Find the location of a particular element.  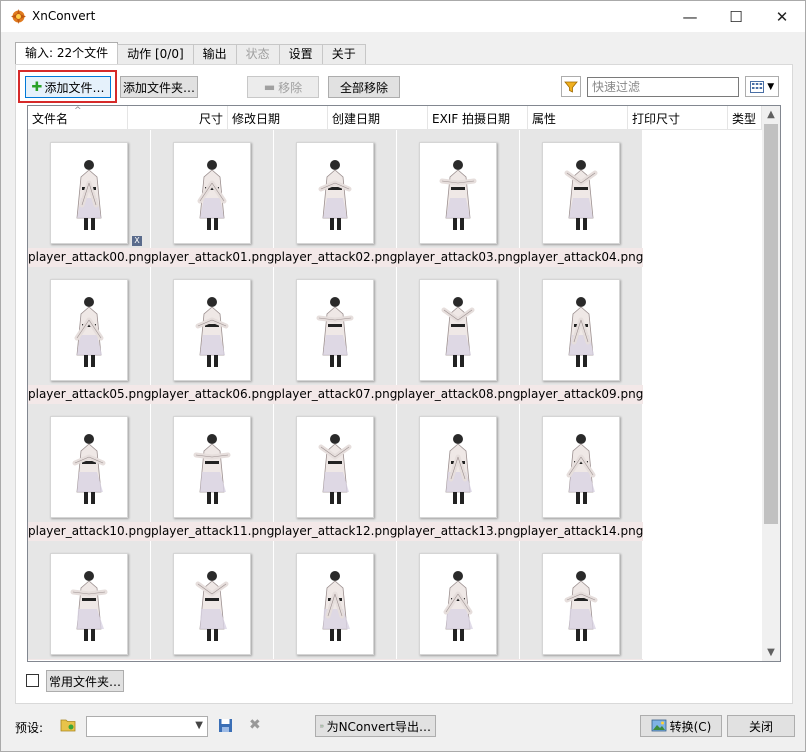

app-icon is located at coordinates (18, 16).